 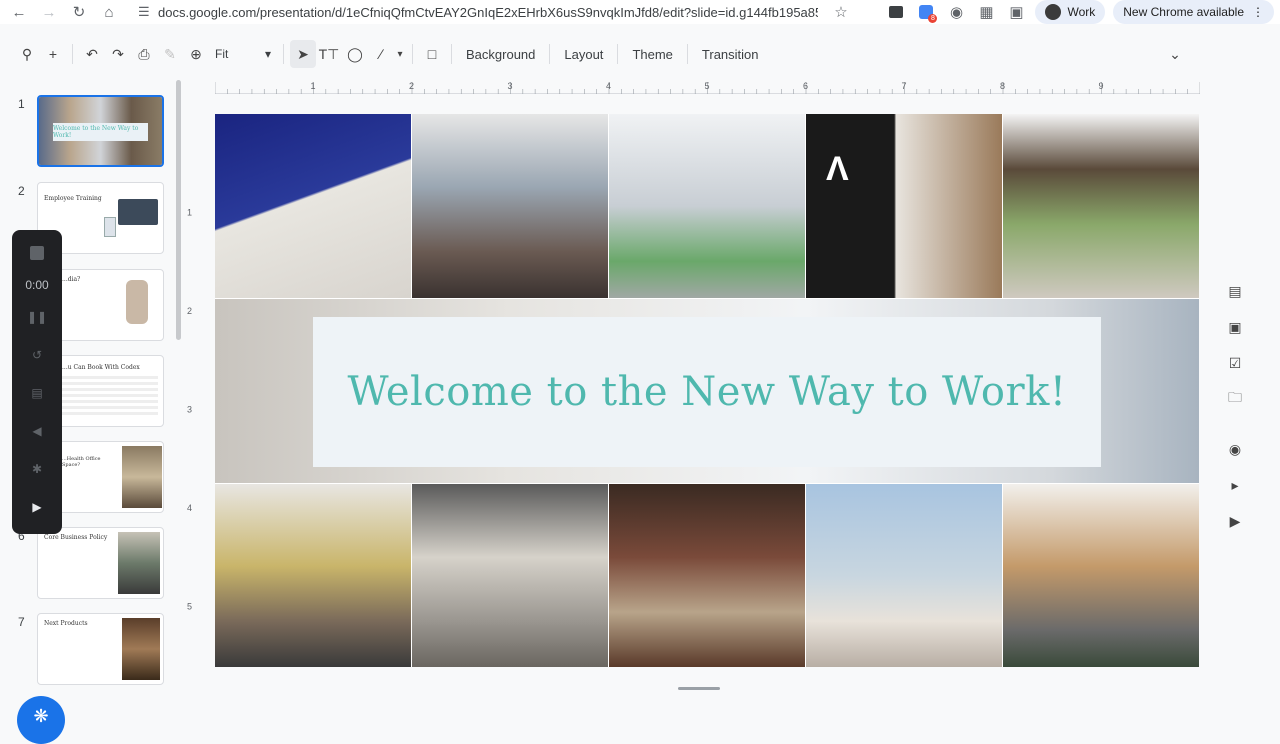 I want to click on cast-icon: ▣, so click(x=1016, y=12).